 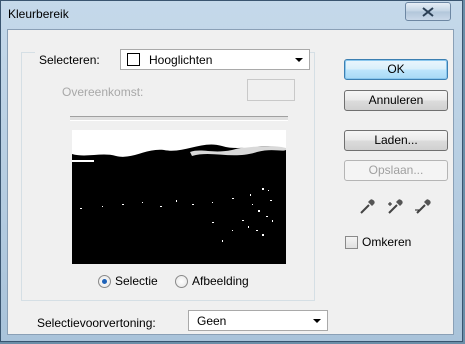 I want to click on invert-label: Omkeren, so click(x=387, y=242).